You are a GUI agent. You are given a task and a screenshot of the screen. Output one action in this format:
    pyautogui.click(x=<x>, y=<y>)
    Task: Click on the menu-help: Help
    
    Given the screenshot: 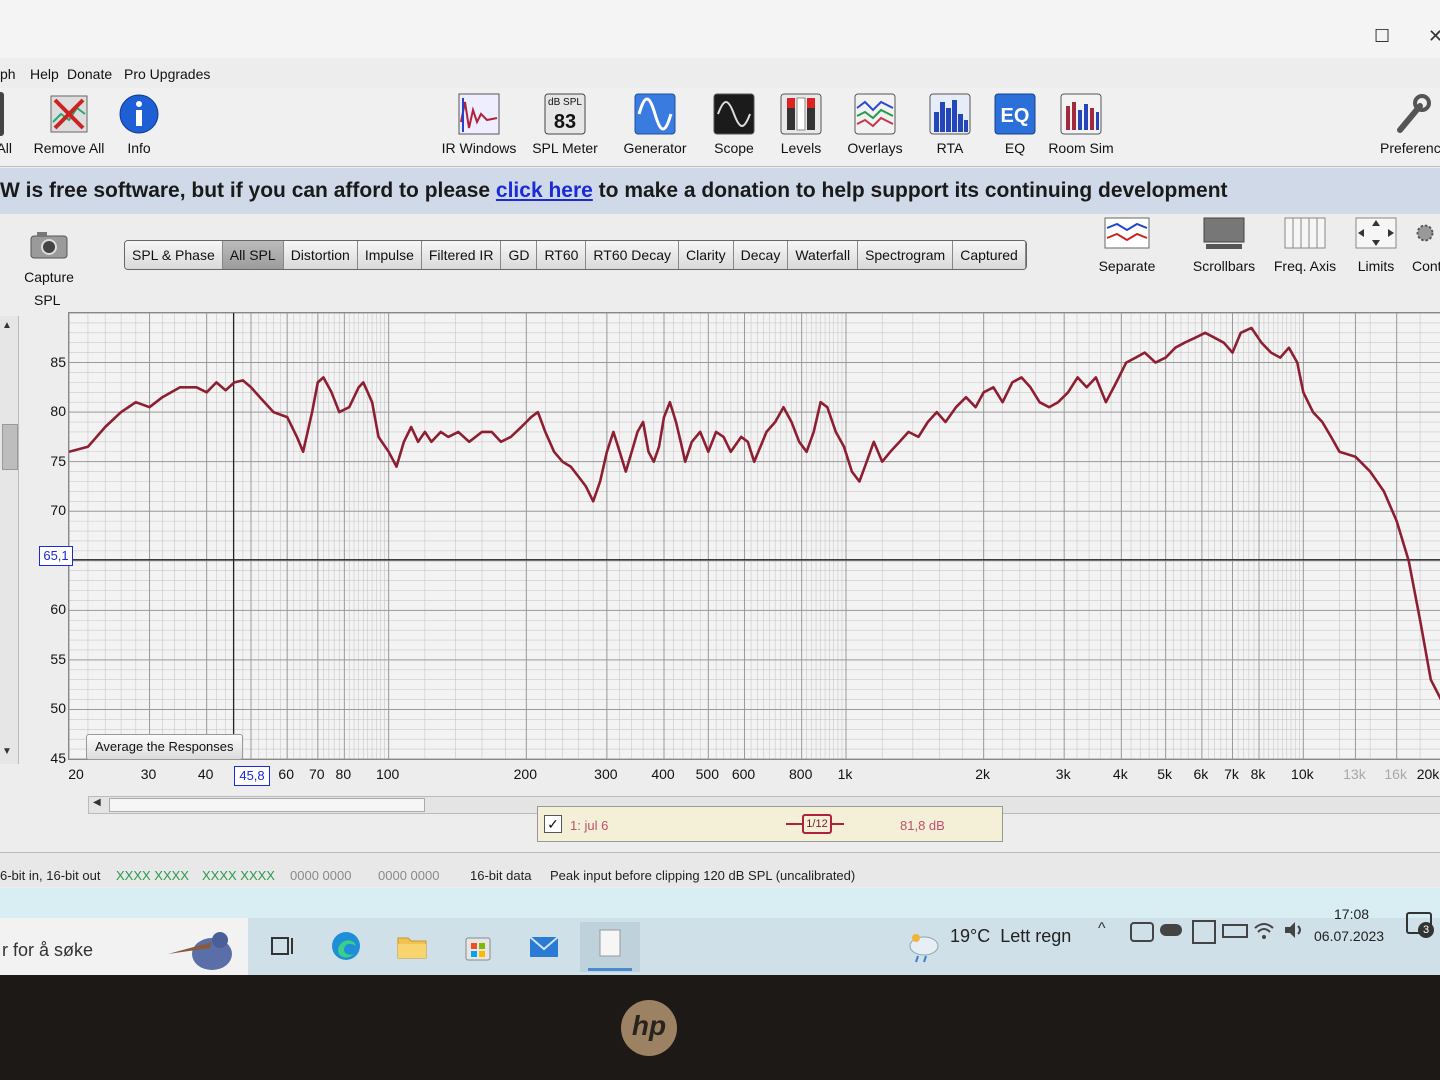 What is the action you would take?
    pyautogui.click(x=44, y=74)
    